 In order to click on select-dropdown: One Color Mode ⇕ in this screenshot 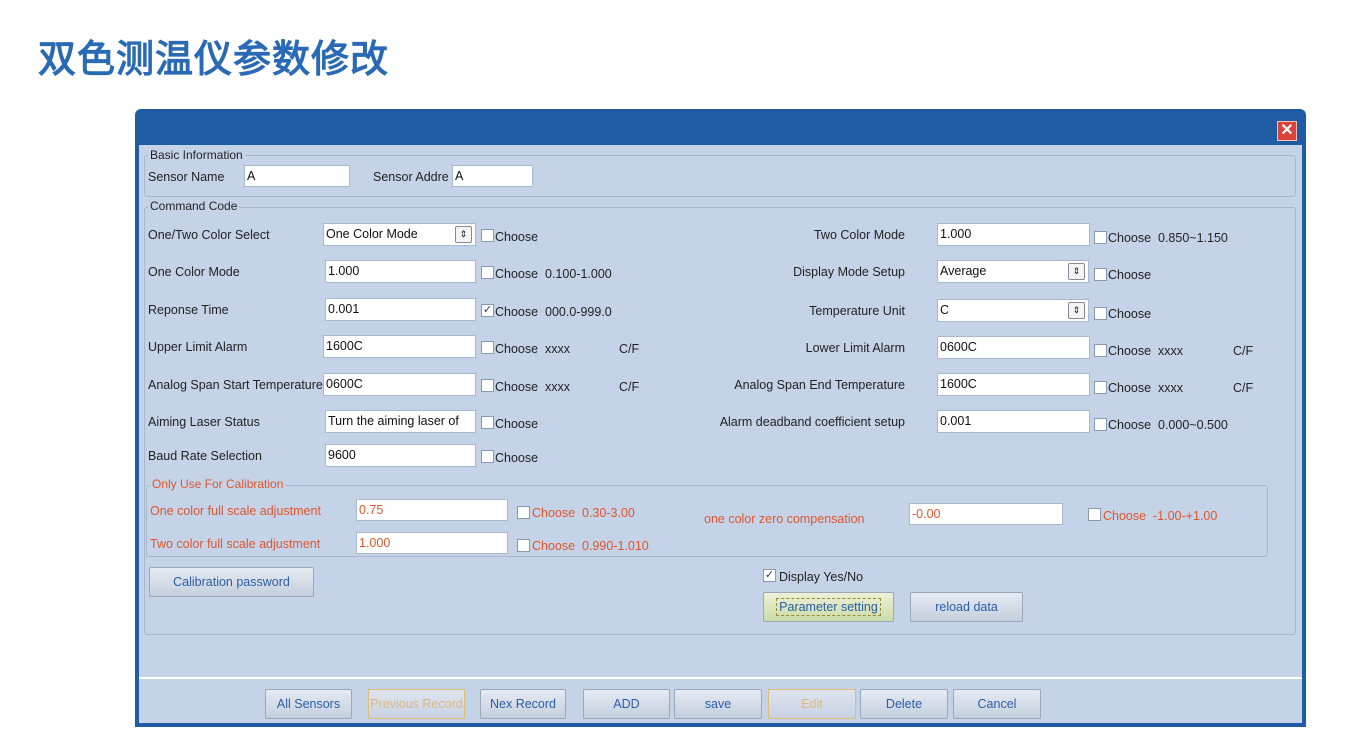, I will do `click(399, 234)`.